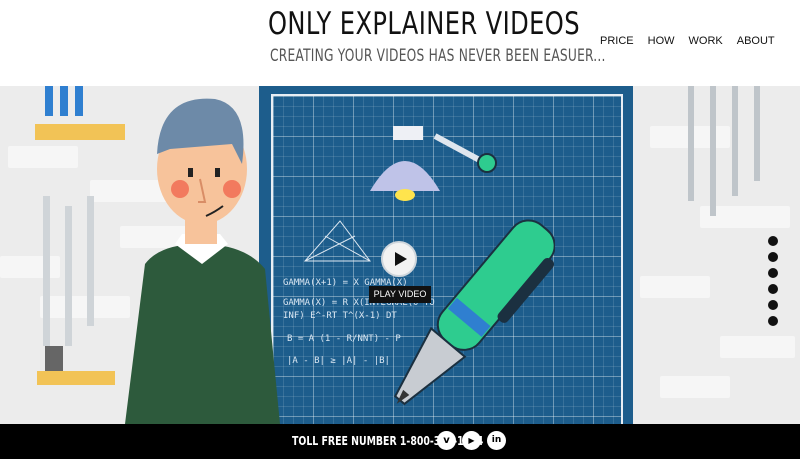 The width and height of the screenshot is (800, 459). I want to click on triangle-sketch, so click(337, 241).